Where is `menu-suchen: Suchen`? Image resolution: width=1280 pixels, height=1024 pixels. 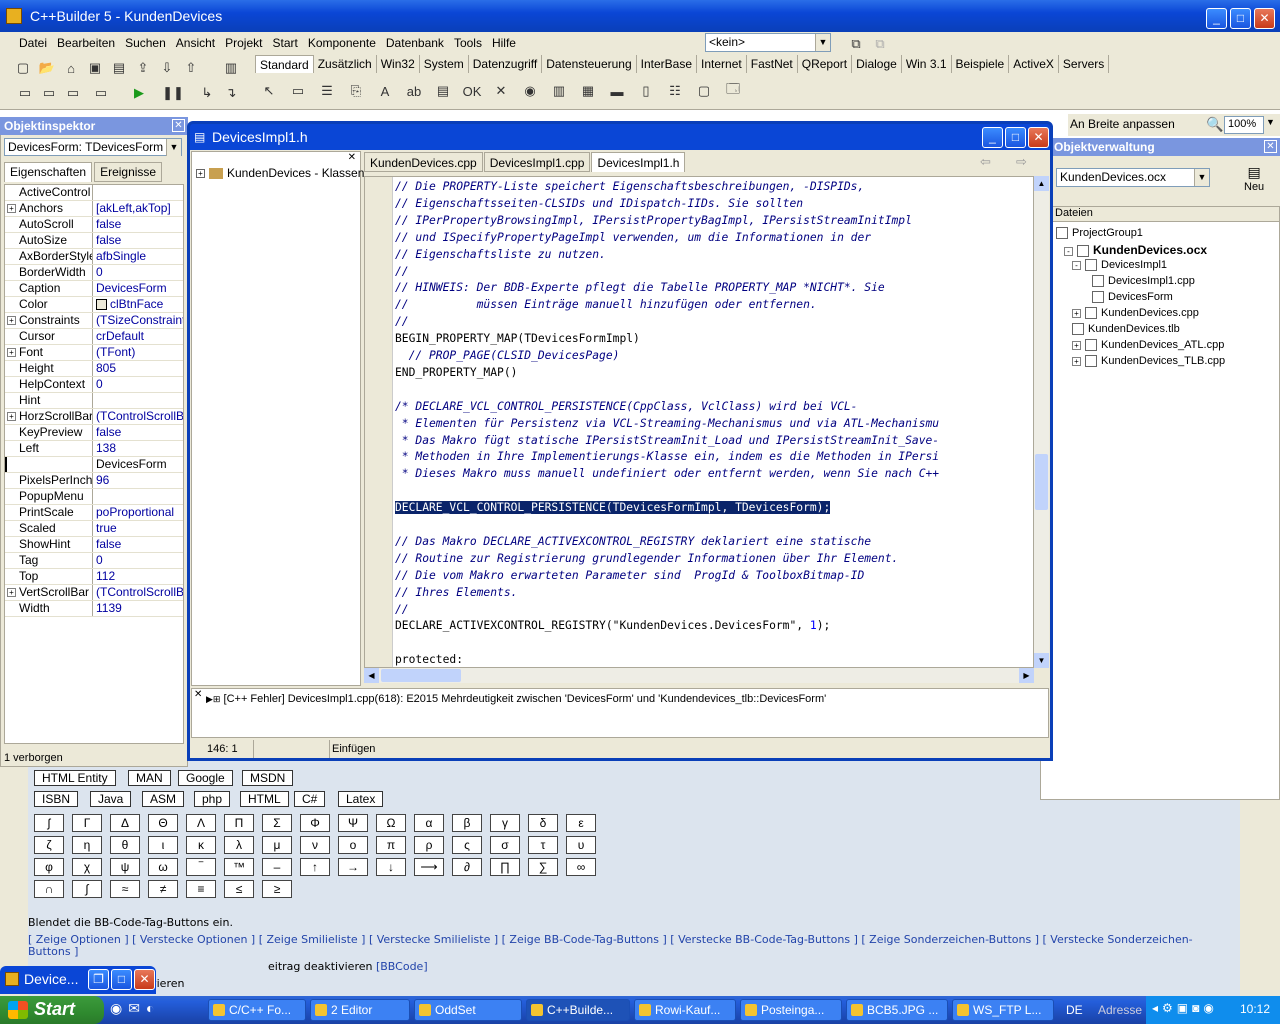 menu-suchen: Suchen is located at coordinates (145, 44).